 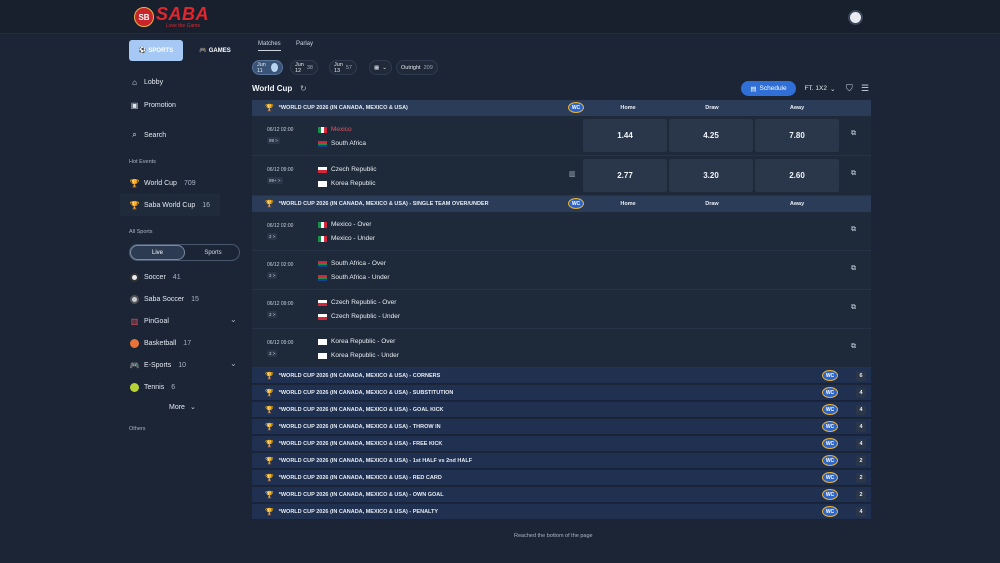 What do you see at coordinates (273, 140) in the screenshot?
I see `more-markets-badge: 99 >` at bounding box center [273, 140].